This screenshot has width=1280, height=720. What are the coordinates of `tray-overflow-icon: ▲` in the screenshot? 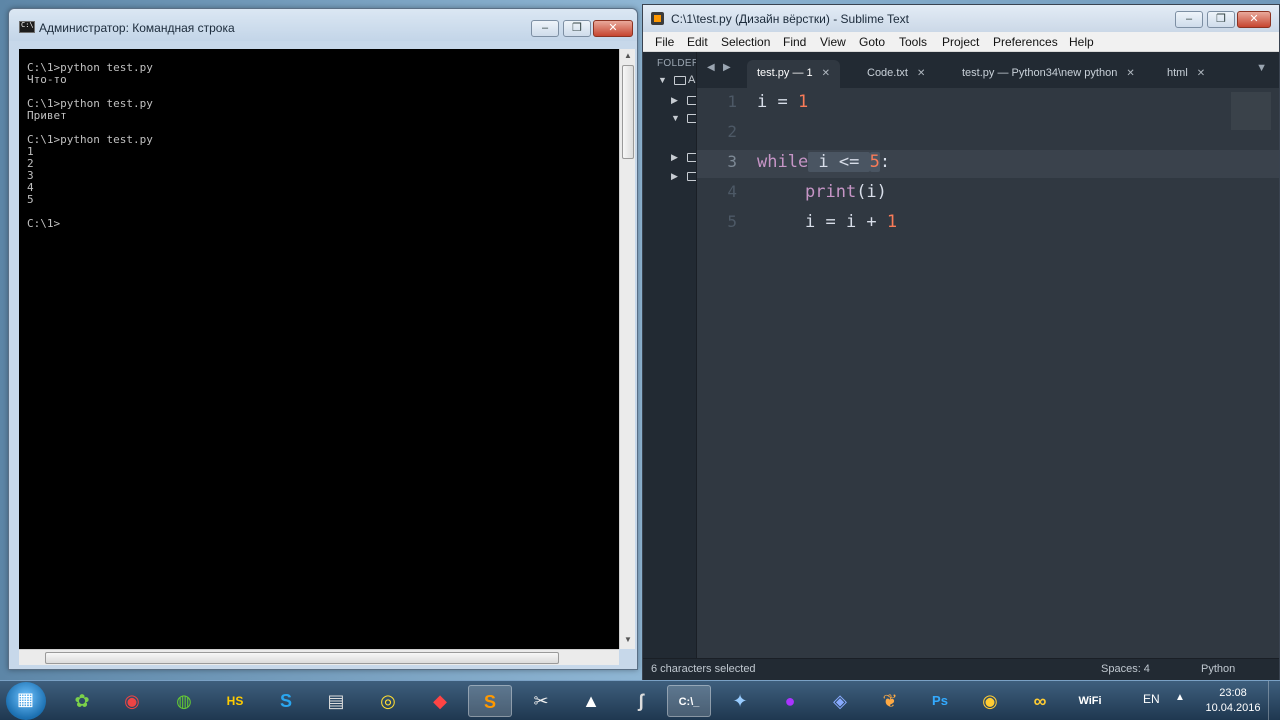 It's located at (1180, 697).